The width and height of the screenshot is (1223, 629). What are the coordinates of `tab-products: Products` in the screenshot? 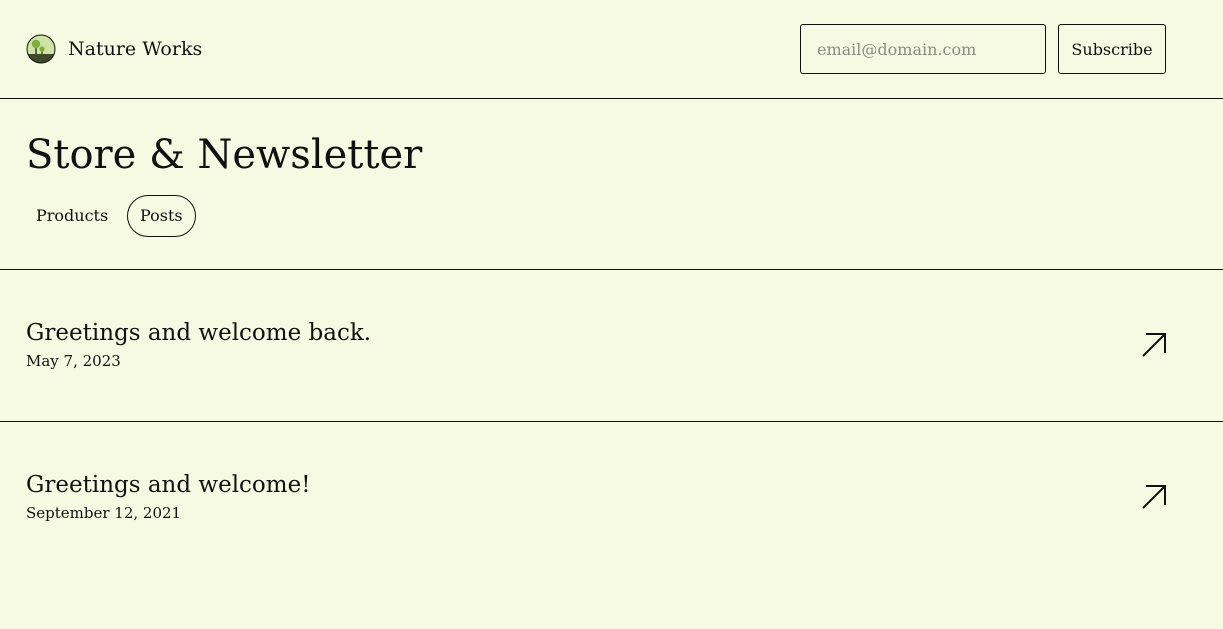 It's located at (72, 216).